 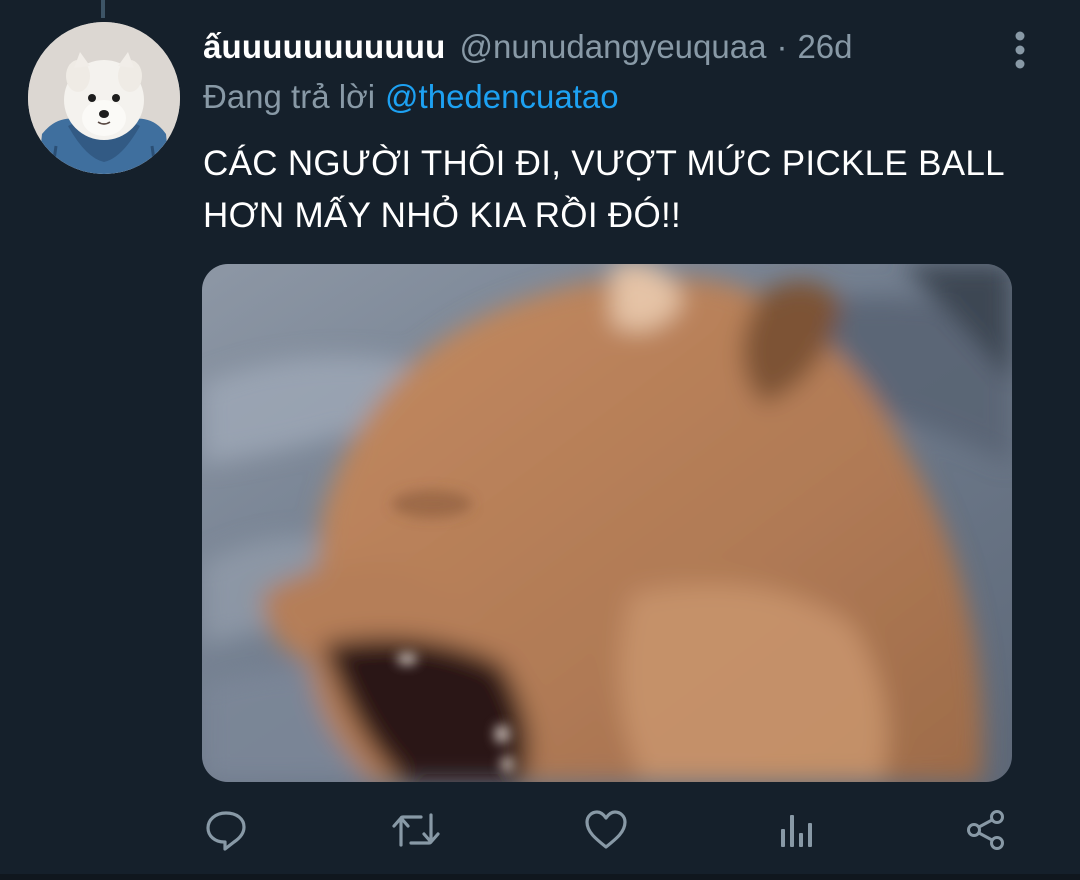 I want to click on retweet-icon, so click(x=416, y=830).